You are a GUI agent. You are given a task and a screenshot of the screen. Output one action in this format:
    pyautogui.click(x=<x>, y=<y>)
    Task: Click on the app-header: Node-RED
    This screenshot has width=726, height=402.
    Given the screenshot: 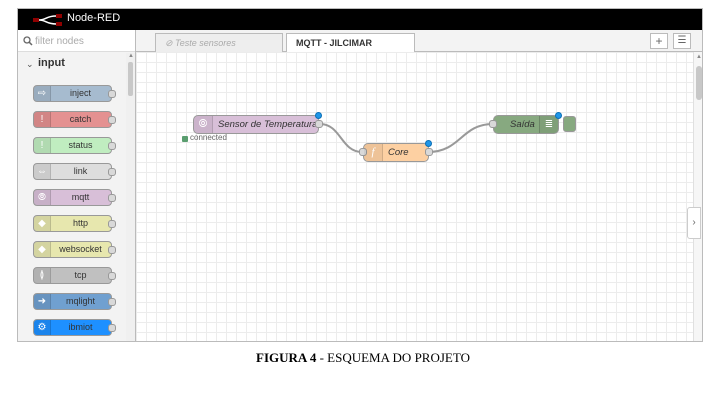 What is the action you would take?
    pyautogui.click(x=360, y=19)
    